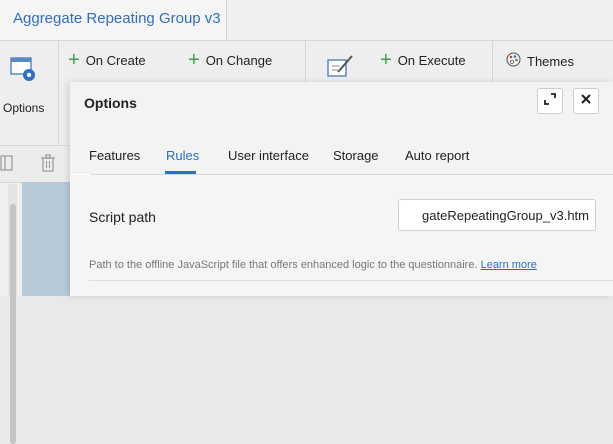 This screenshot has height=444, width=613. What do you see at coordinates (46, 239) in the screenshot?
I see `designer-canvas` at bounding box center [46, 239].